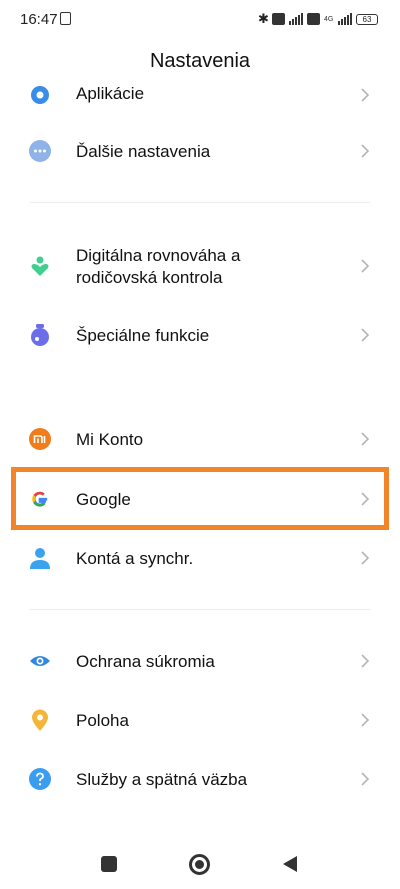  I want to click on settings-item-services-feedback: Služby a spätná väzba, so click(200, 779).